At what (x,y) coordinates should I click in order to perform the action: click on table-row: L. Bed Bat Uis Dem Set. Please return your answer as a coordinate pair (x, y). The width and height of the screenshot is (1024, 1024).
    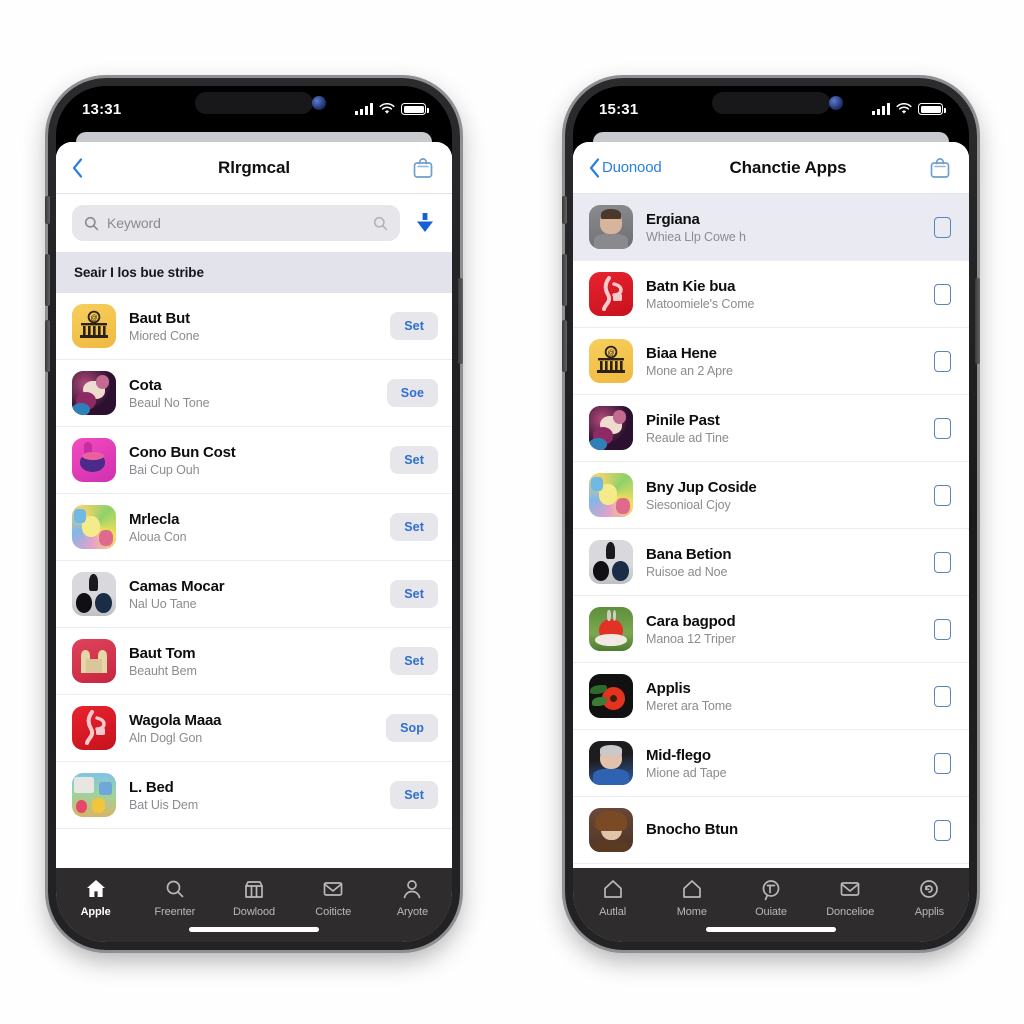
    Looking at the image, I should click on (254, 795).